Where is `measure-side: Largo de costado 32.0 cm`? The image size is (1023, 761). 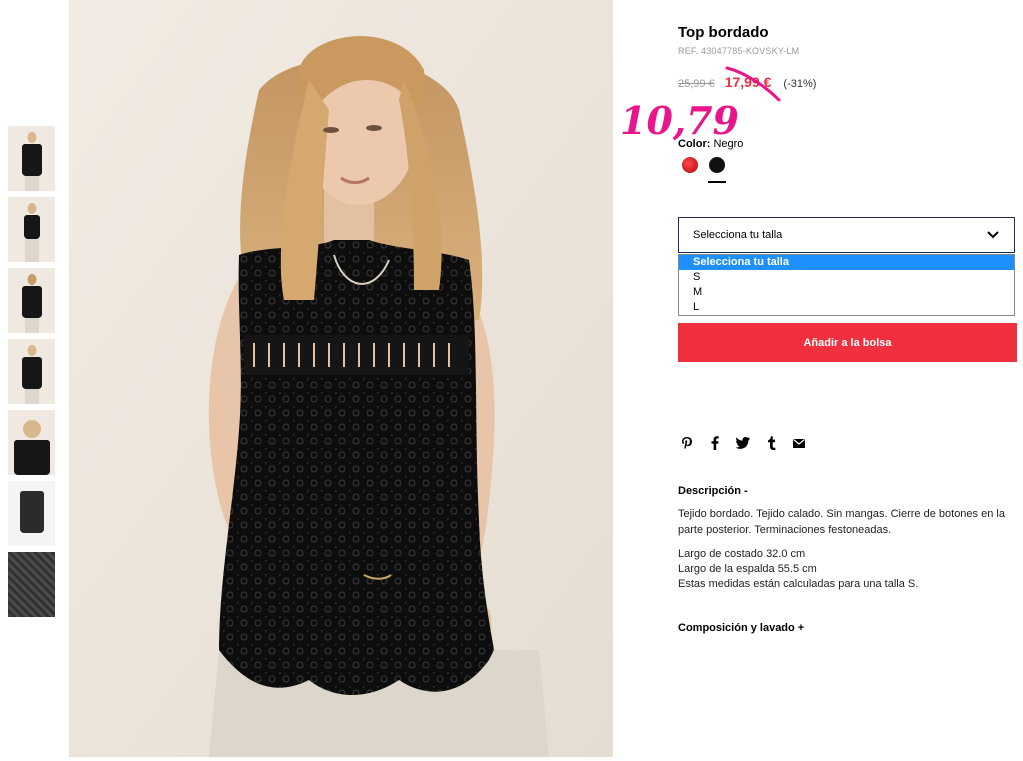 measure-side: Largo de costado 32.0 cm is located at coordinates (742, 554).